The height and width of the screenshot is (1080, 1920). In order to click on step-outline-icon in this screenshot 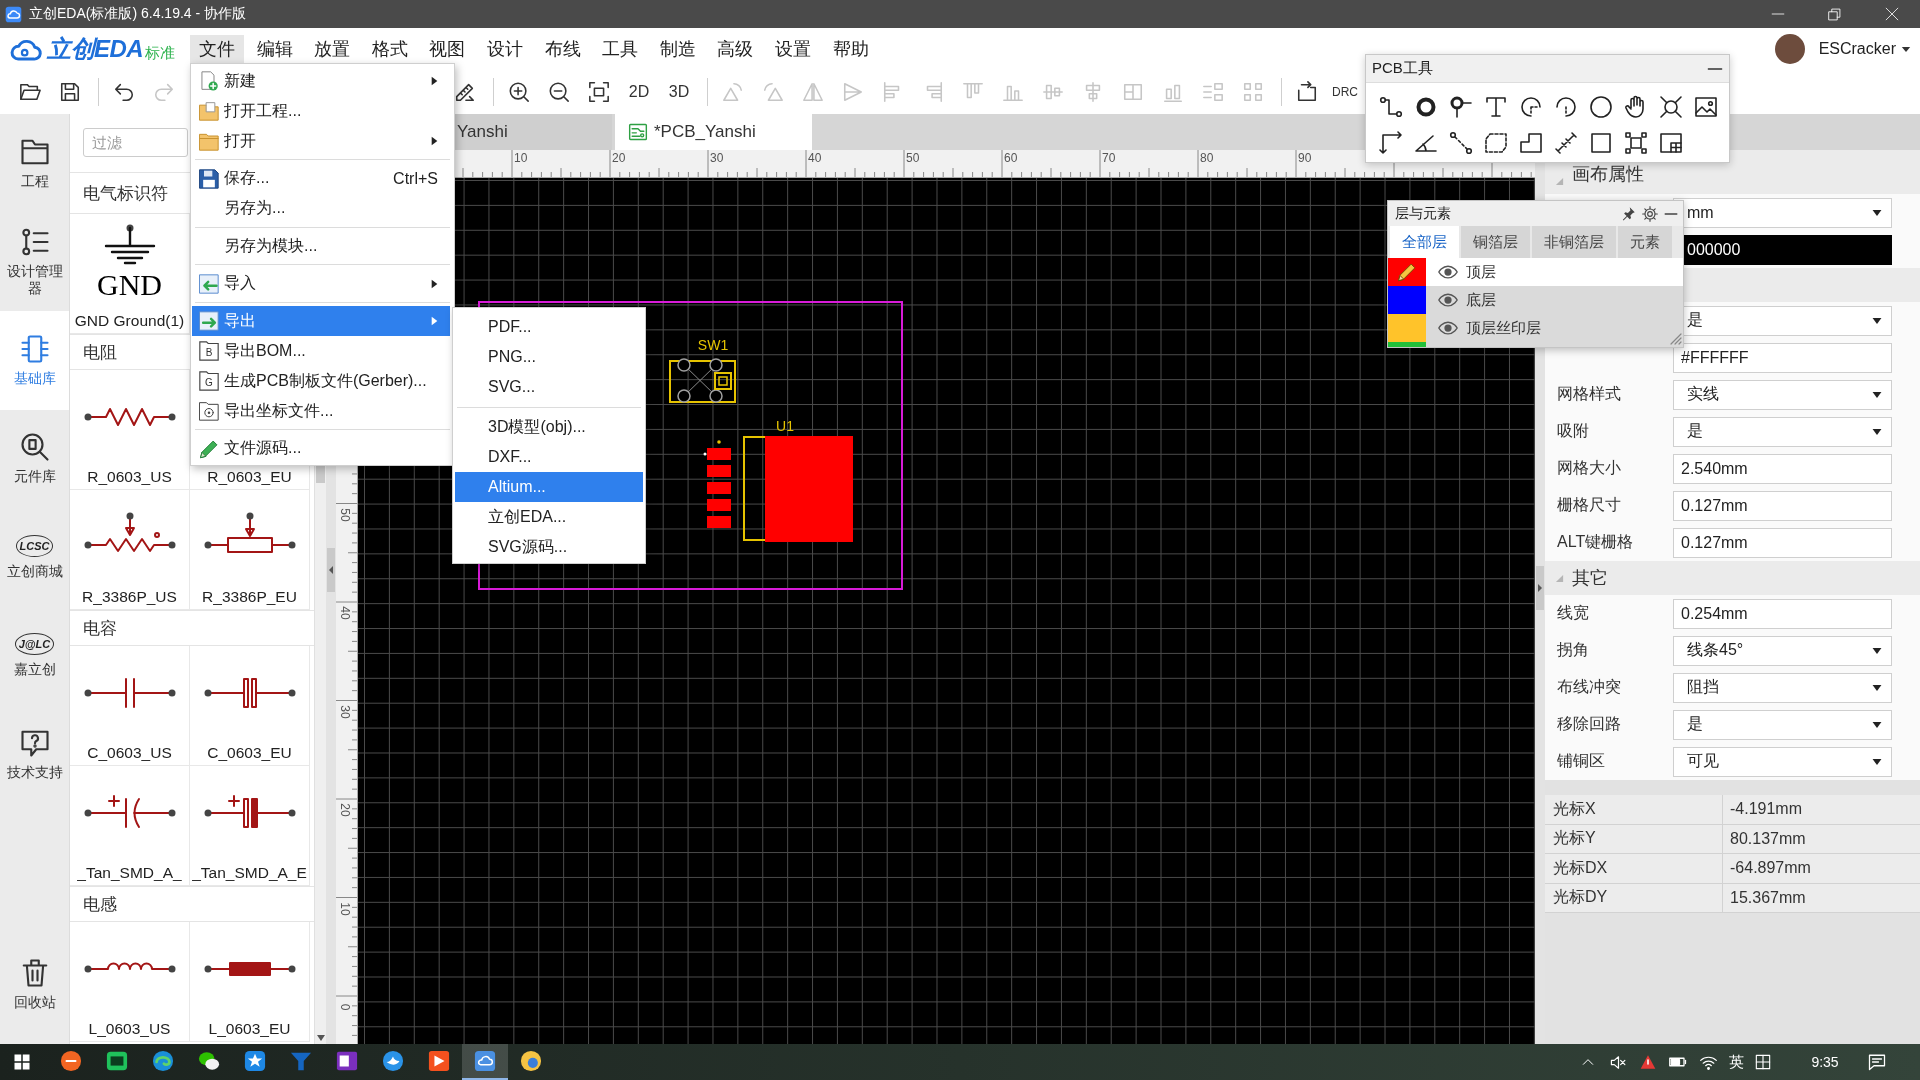, I will do `click(1531, 143)`.